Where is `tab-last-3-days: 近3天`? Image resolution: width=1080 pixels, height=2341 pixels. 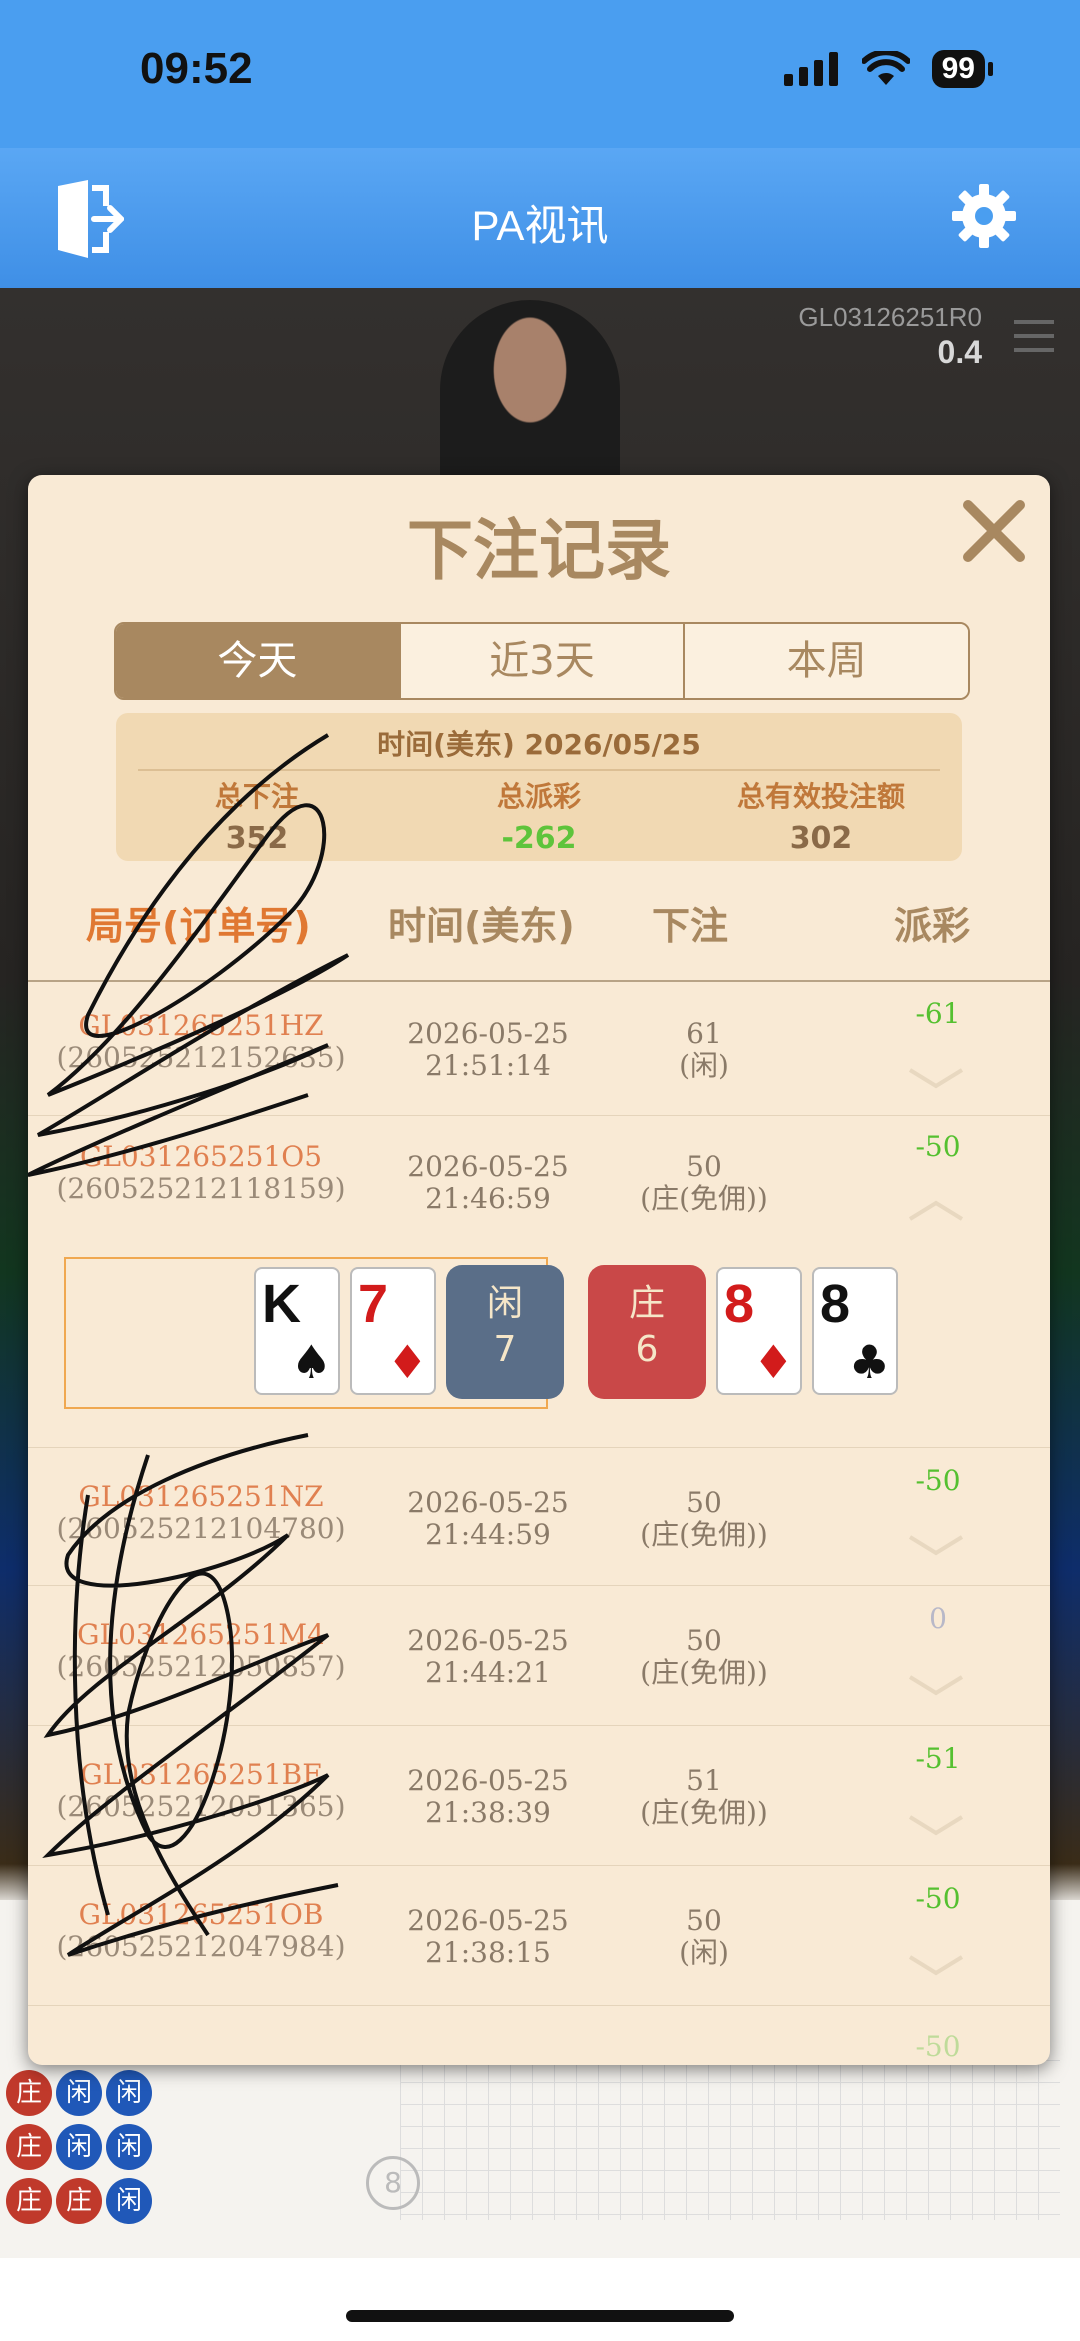
tab-last-3-days: 近3天 is located at coordinates (543, 661).